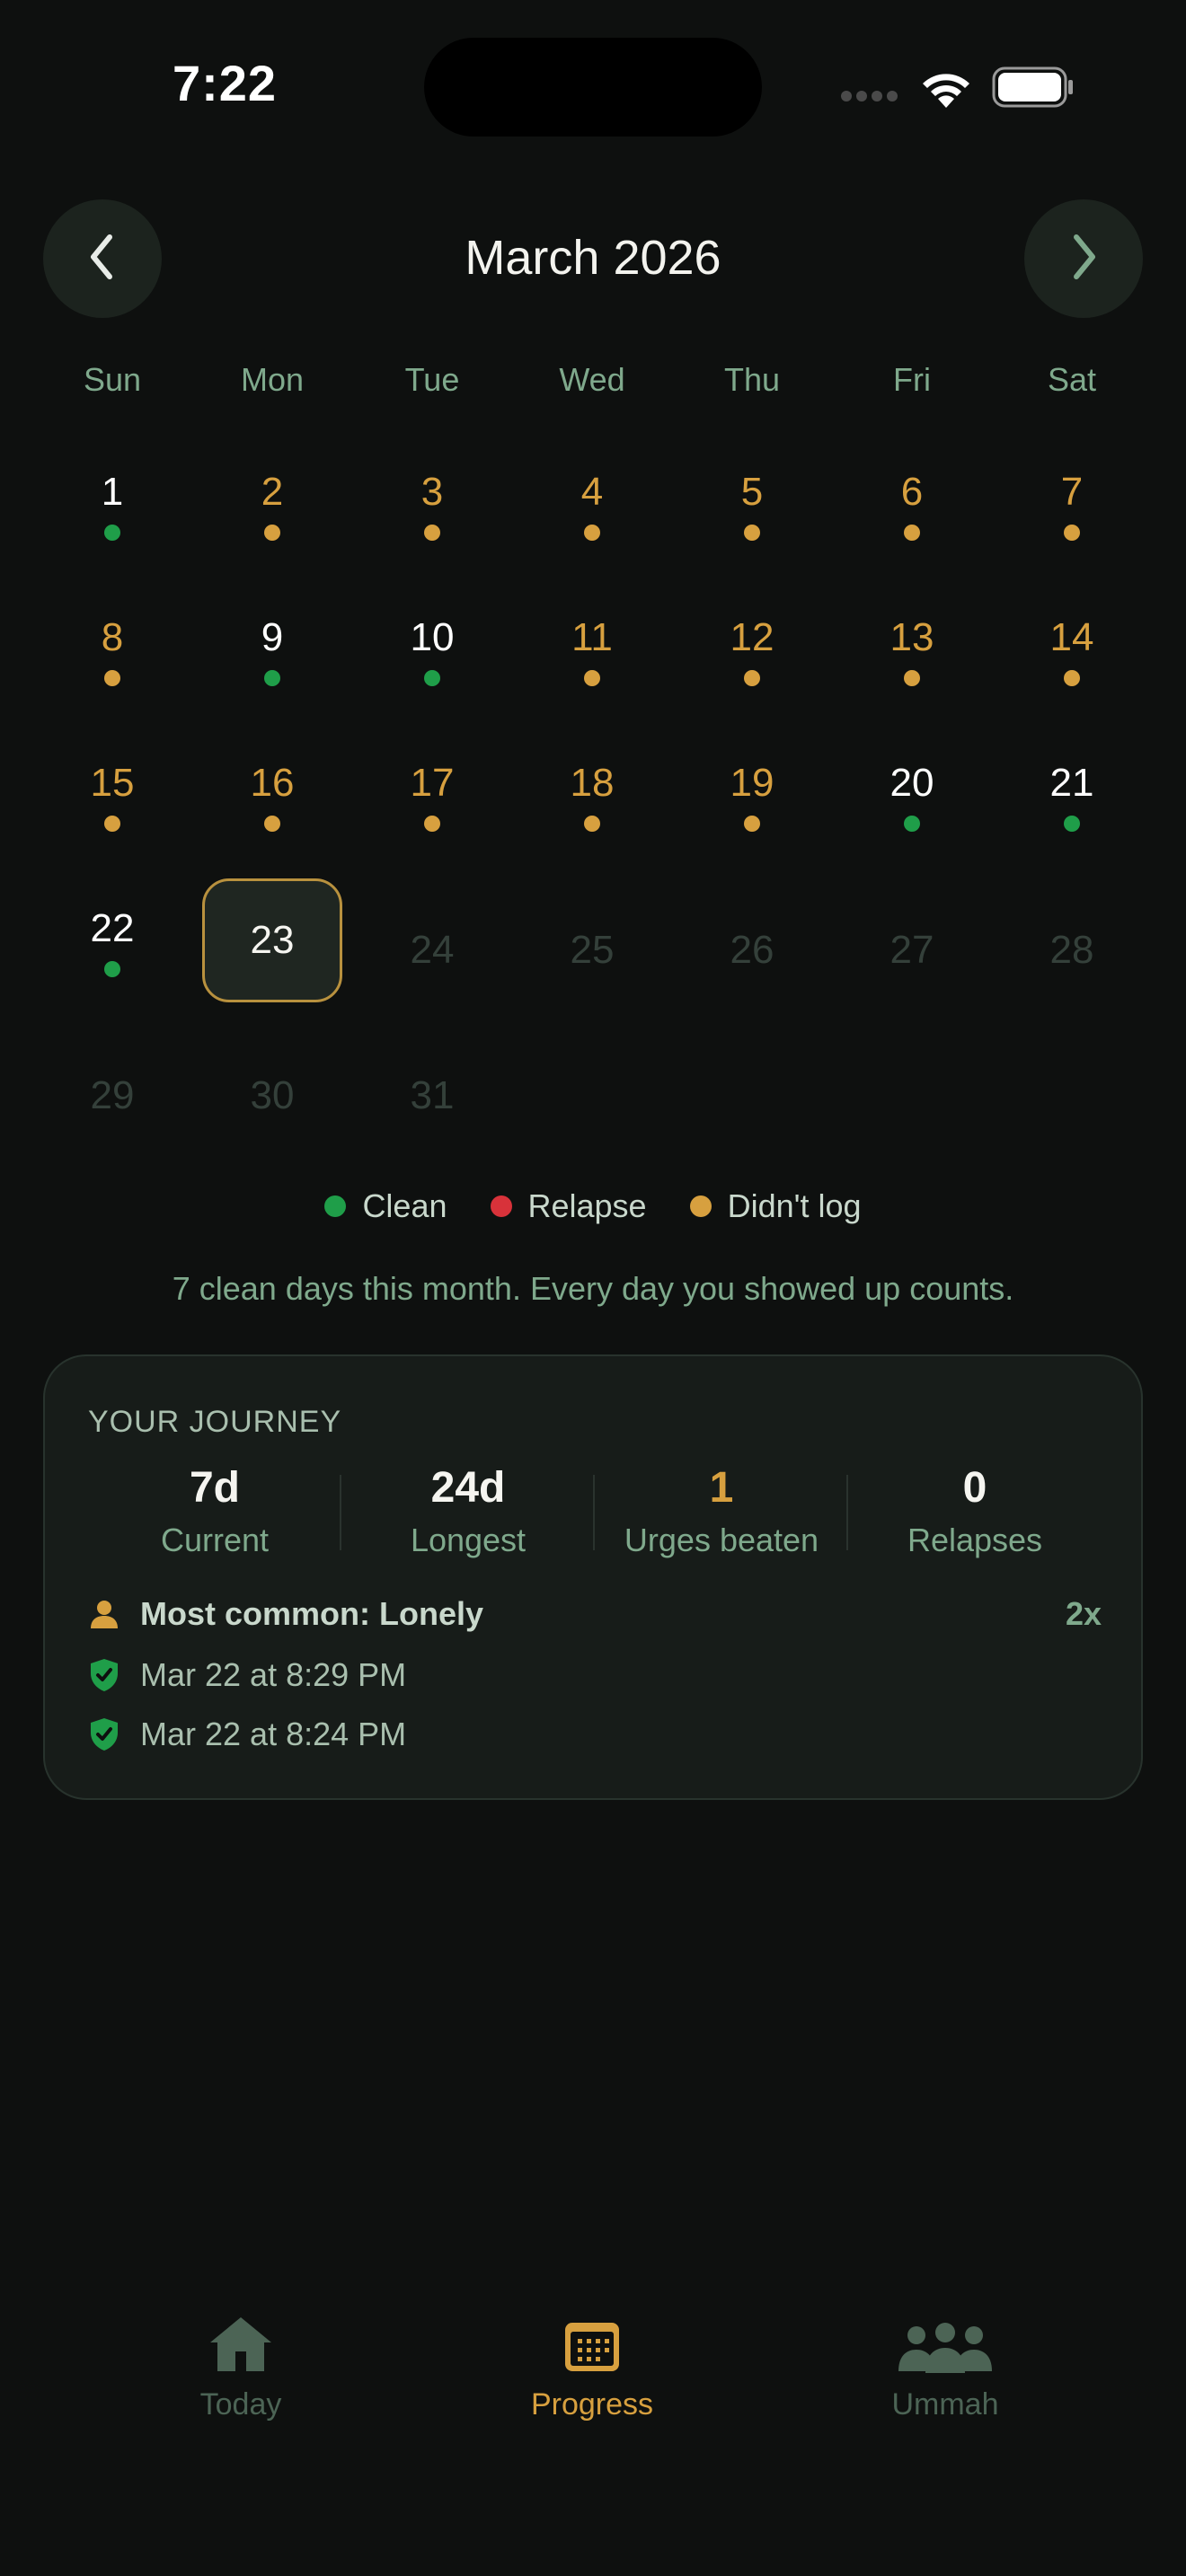 This screenshot has width=1186, height=2576. I want to click on status-time: 7:22, so click(225, 83).